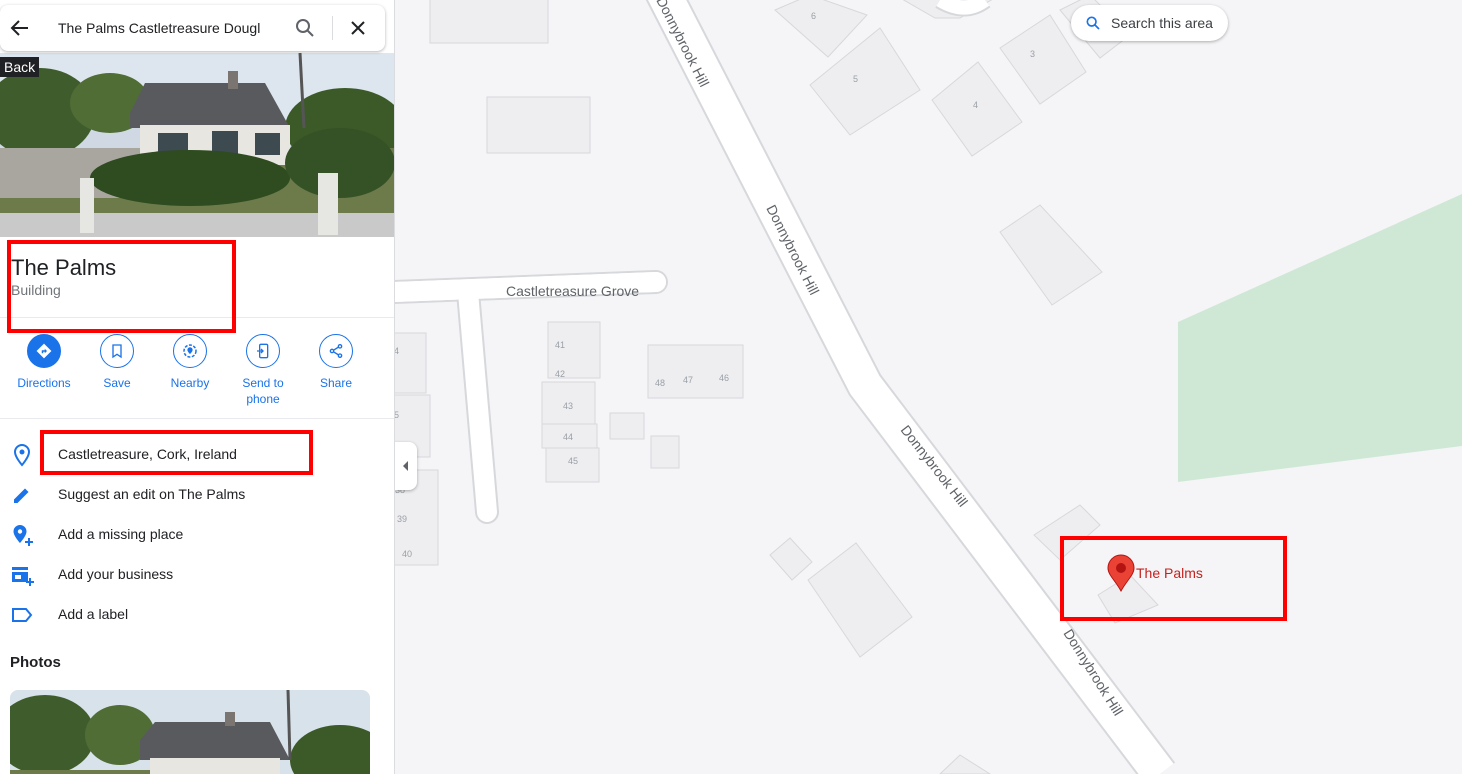 This screenshot has height=774, width=1462. What do you see at coordinates (336, 383) in the screenshot?
I see `share-label: Share` at bounding box center [336, 383].